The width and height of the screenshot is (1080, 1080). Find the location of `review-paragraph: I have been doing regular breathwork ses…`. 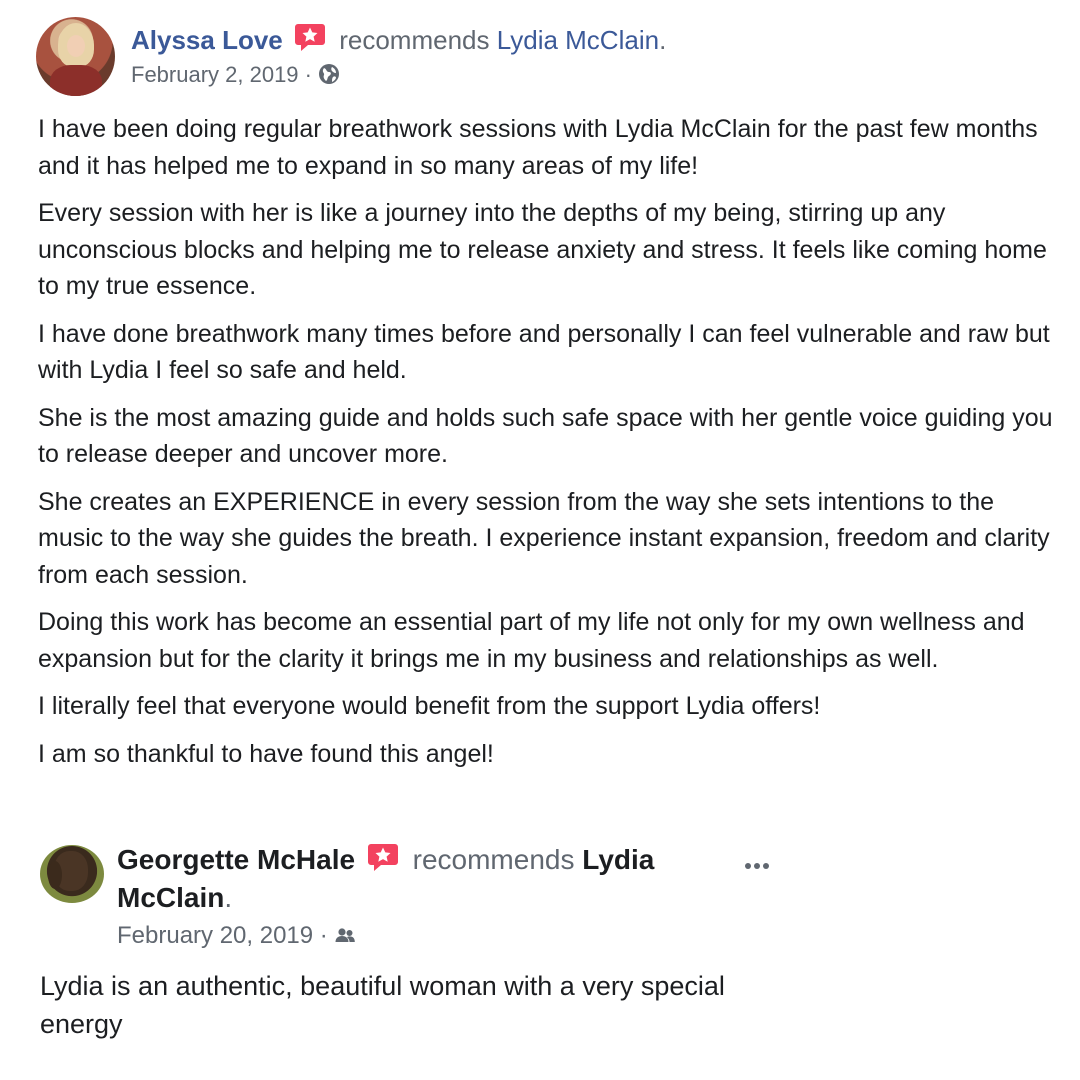

review-paragraph: I have been doing regular breathwork ses… is located at coordinates (538, 147).